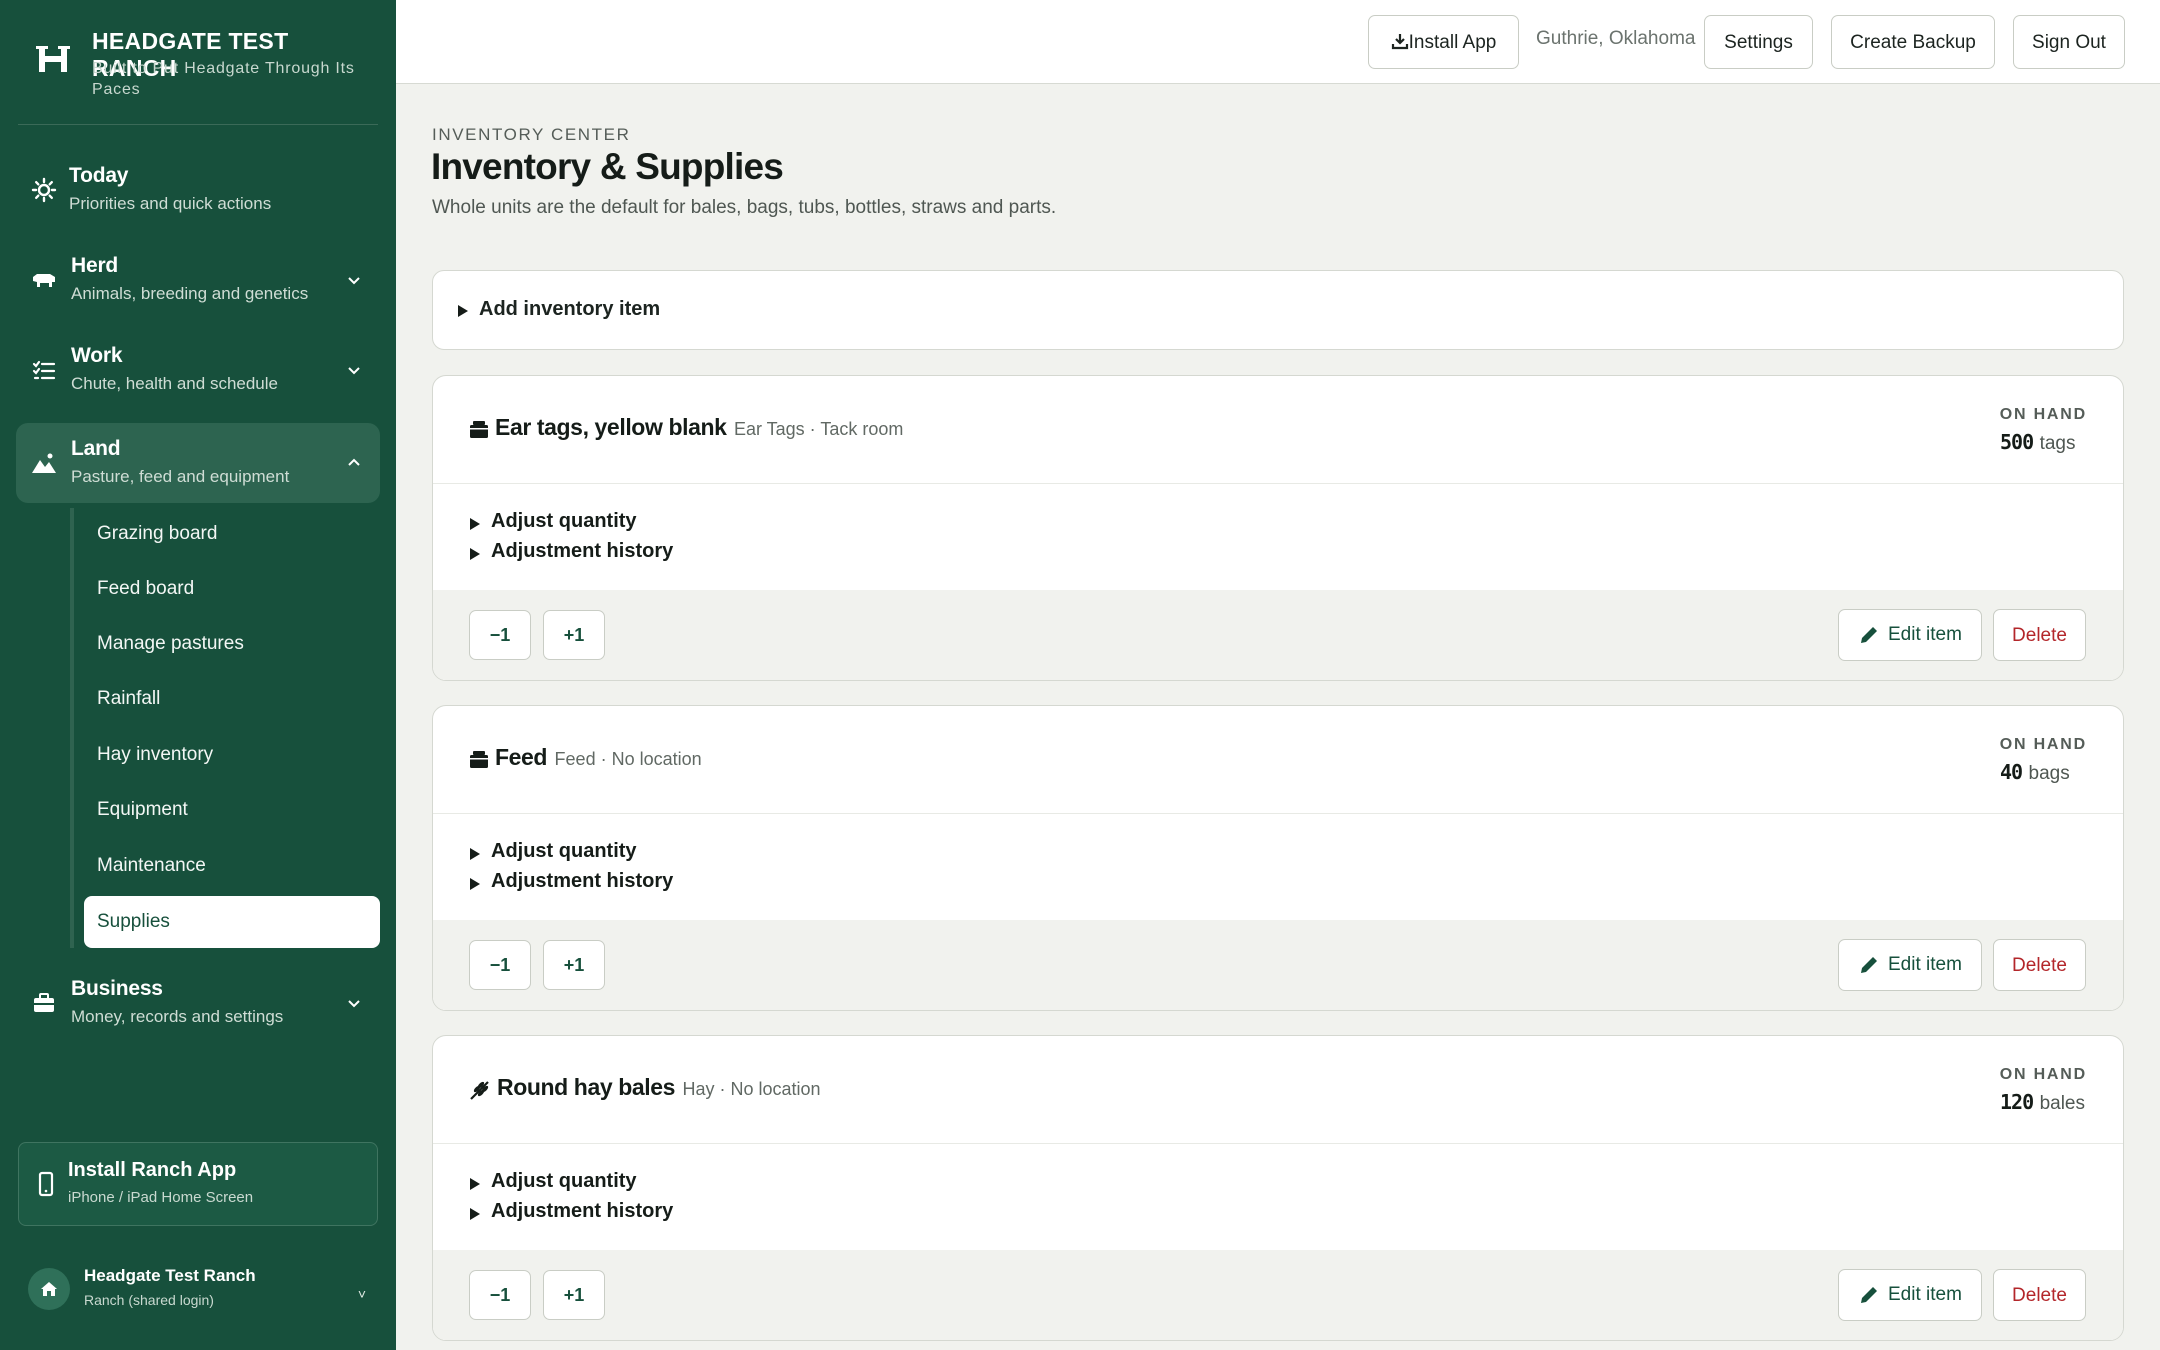 This screenshot has height=1350, width=2160. I want to click on on-hand-qty: 40, so click(2011, 772).